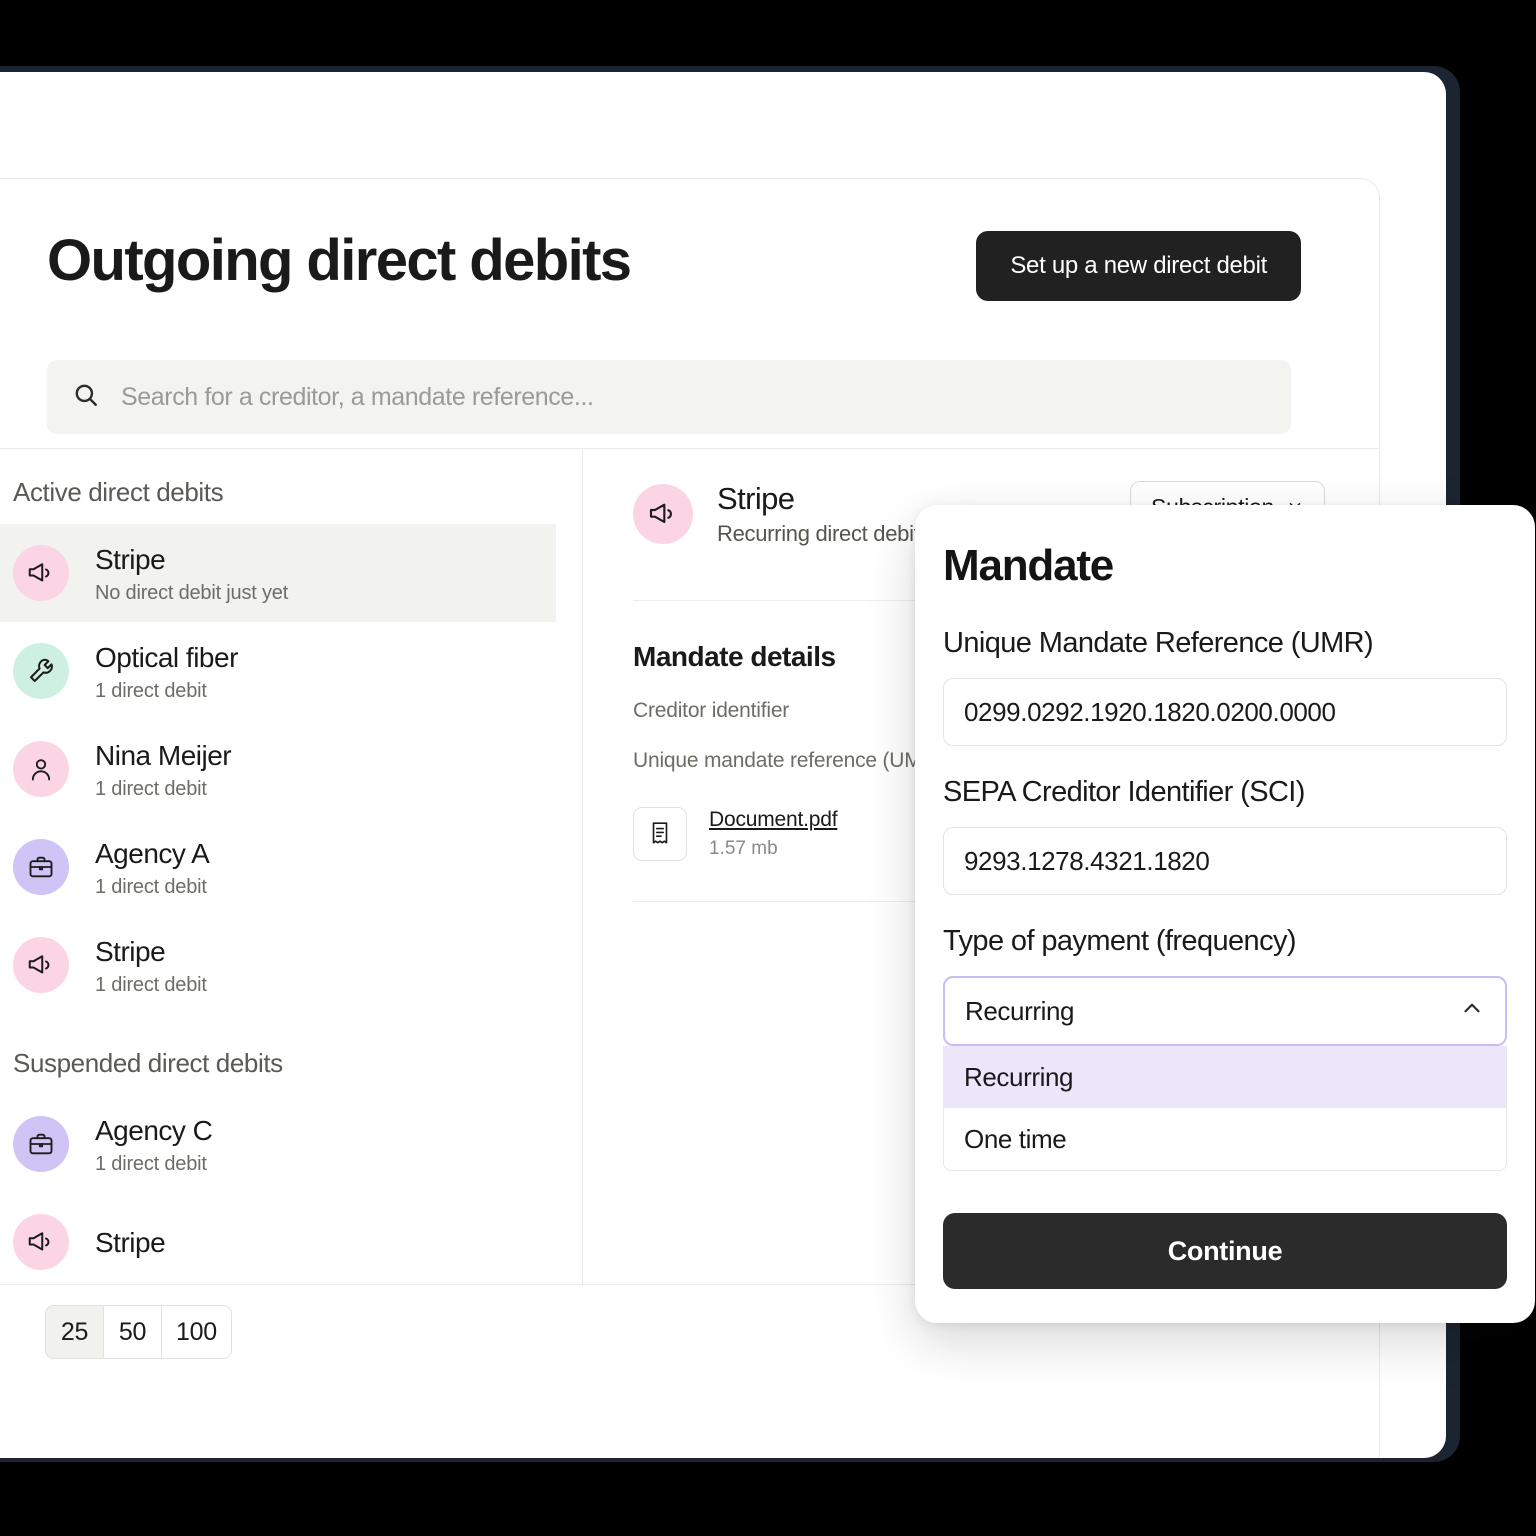  Describe the element at coordinates (743, 848) in the screenshot. I see `attachment-size: 1.57 mb` at that location.